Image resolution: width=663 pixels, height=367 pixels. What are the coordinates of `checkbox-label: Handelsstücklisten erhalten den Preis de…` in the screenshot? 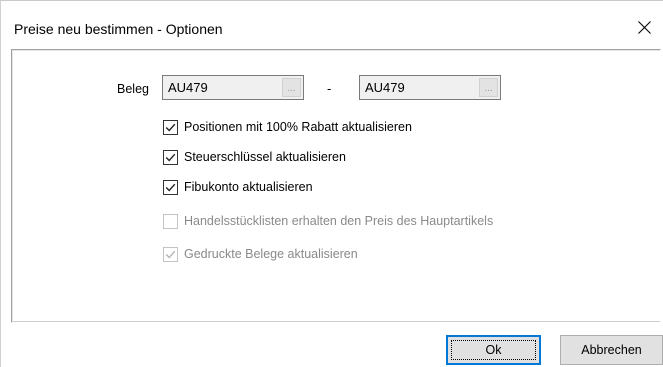 It's located at (339, 221).